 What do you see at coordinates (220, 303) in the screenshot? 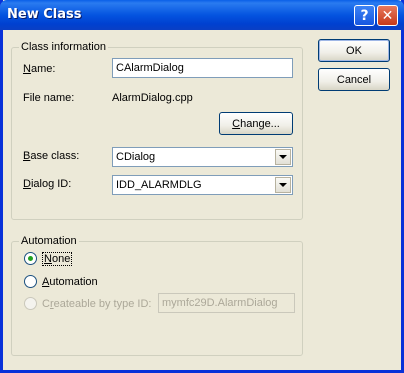
I see `type-id-value: mymfc29D.AlarmDialog` at bounding box center [220, 303].